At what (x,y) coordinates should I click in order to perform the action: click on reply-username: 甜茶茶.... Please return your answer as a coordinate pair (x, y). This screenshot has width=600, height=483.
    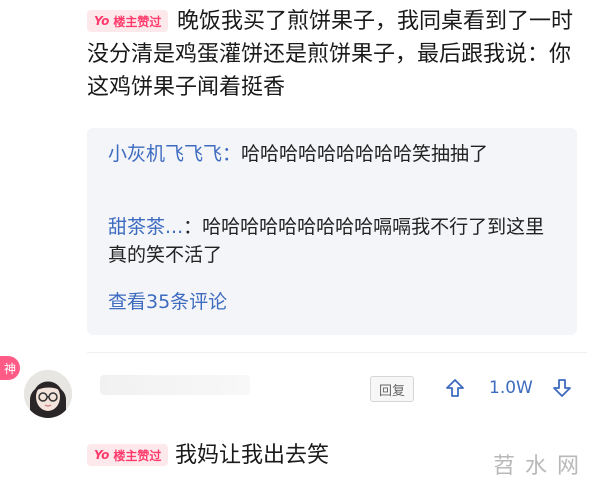
    Looking at the image, I should click on (145, 227).